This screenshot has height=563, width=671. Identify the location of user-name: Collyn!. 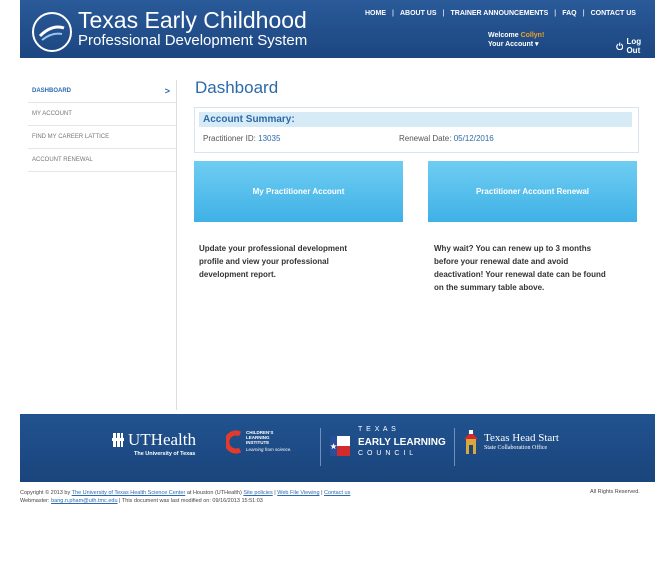
(532, 35).